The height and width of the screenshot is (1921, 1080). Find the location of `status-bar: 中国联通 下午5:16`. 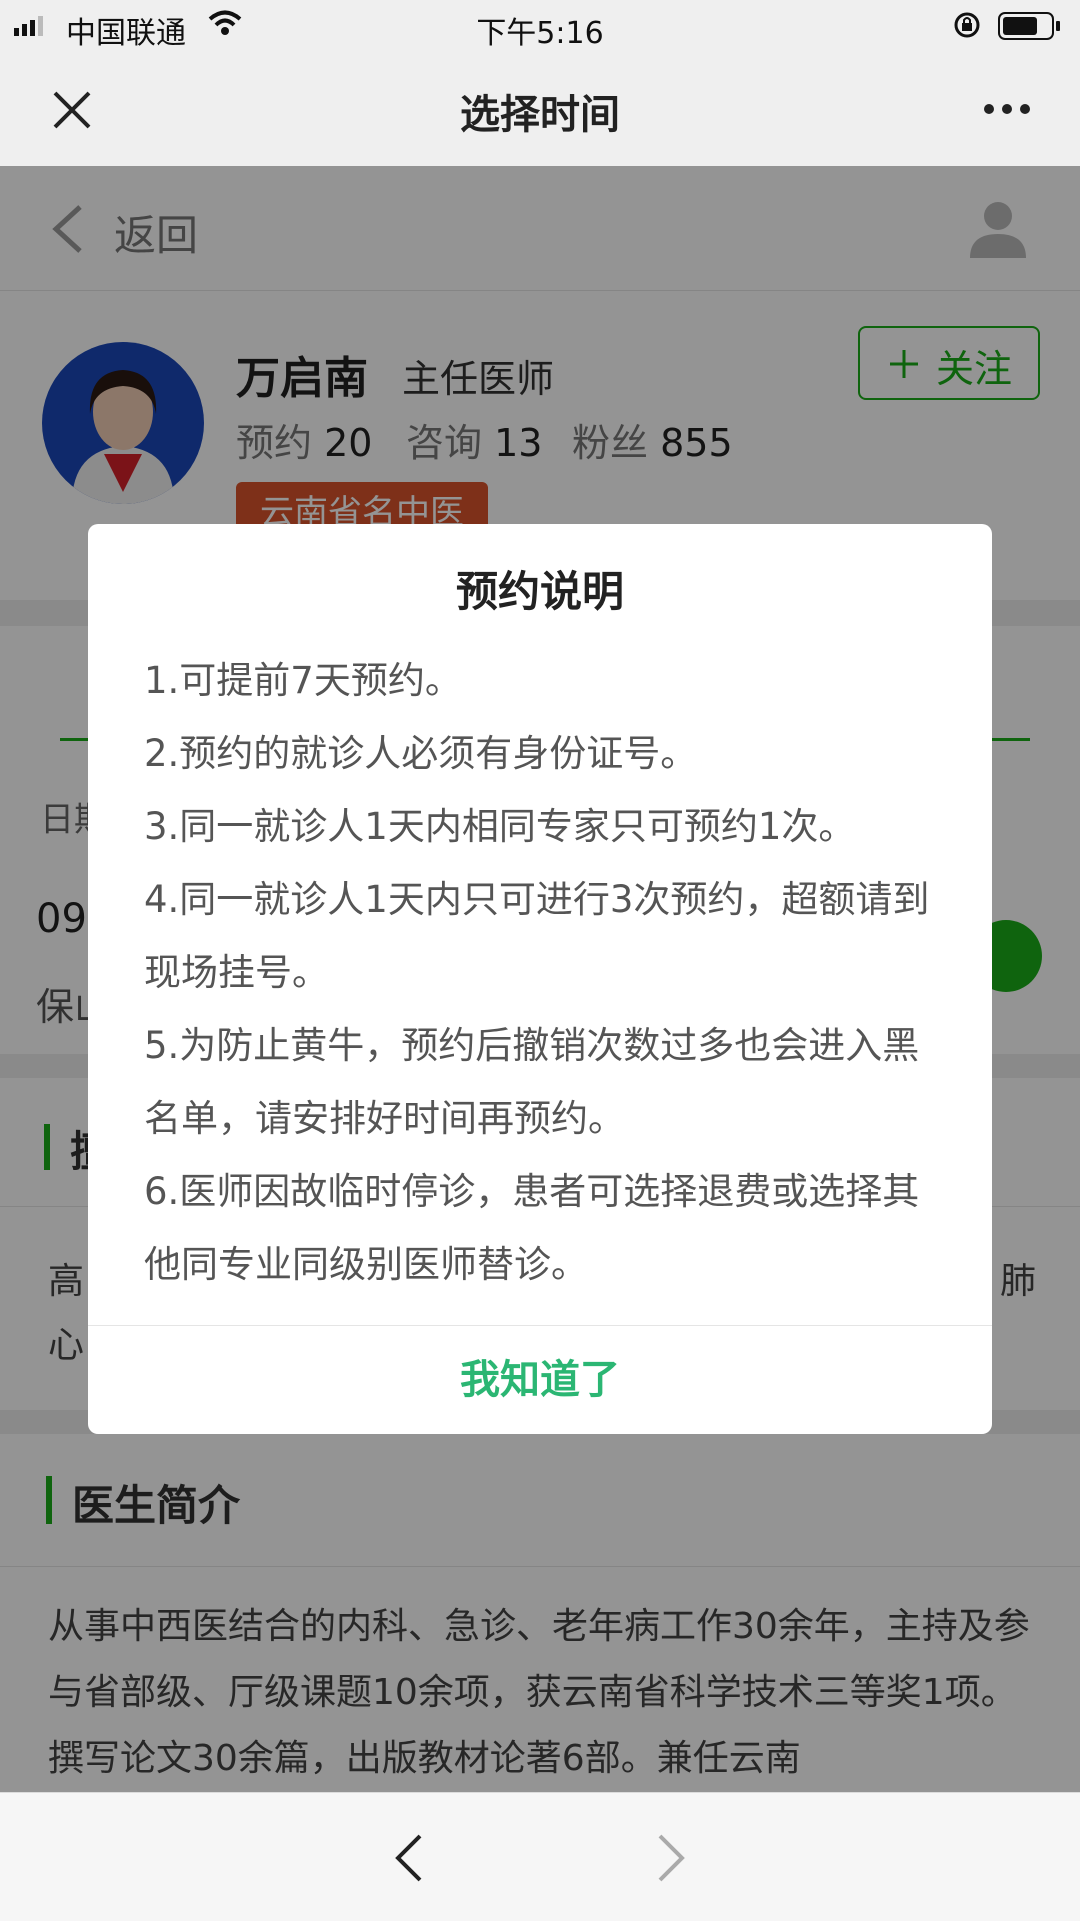

status-bar: 中国联通 下午5:16 is located at coordinates (540, 26).